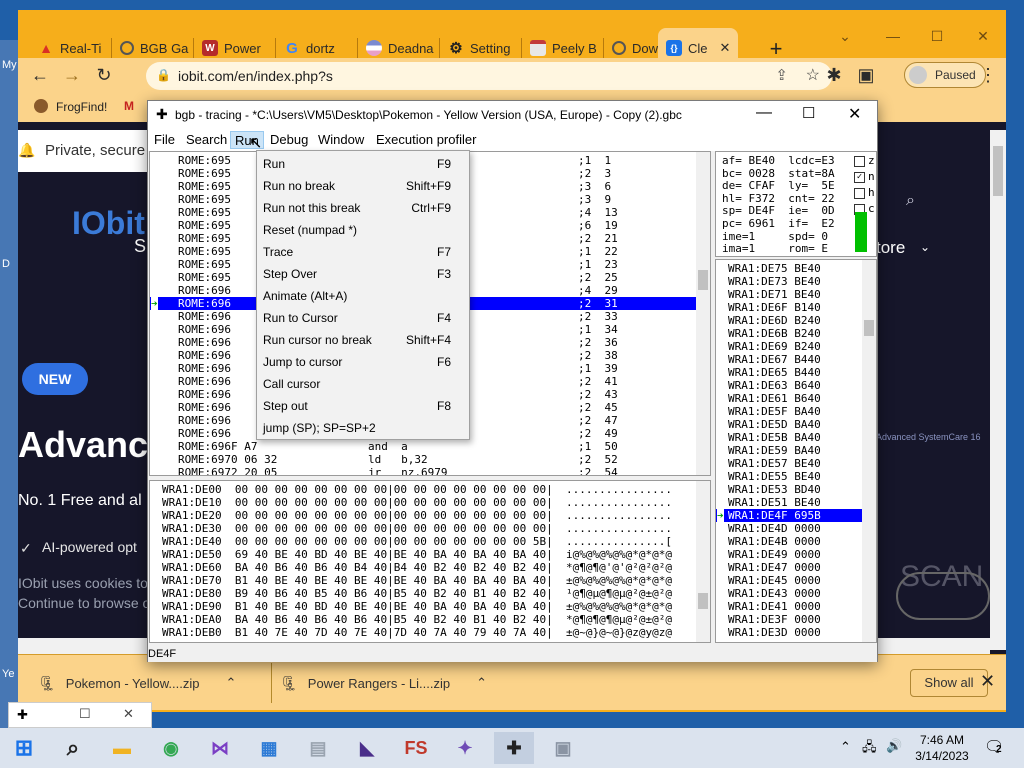  I want to click on stack-row: WRA1:DE63 B640, so click(789, 385).